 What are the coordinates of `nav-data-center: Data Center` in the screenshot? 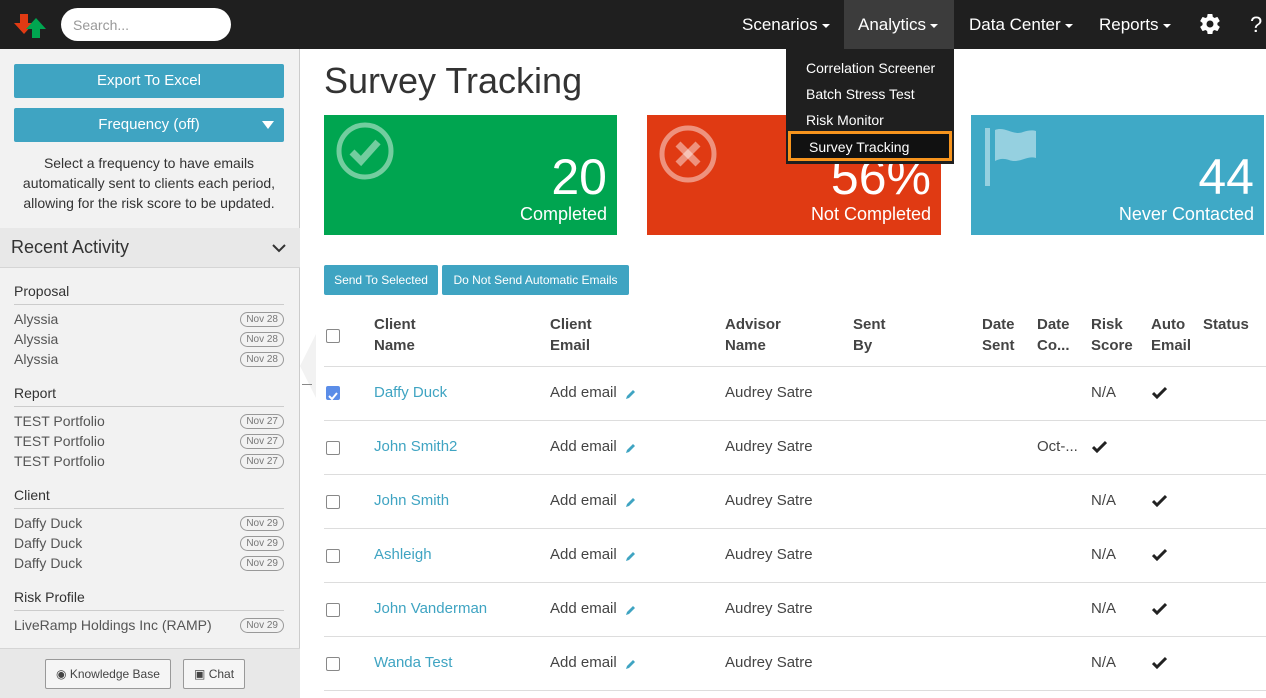 It's located at (1021, 24).